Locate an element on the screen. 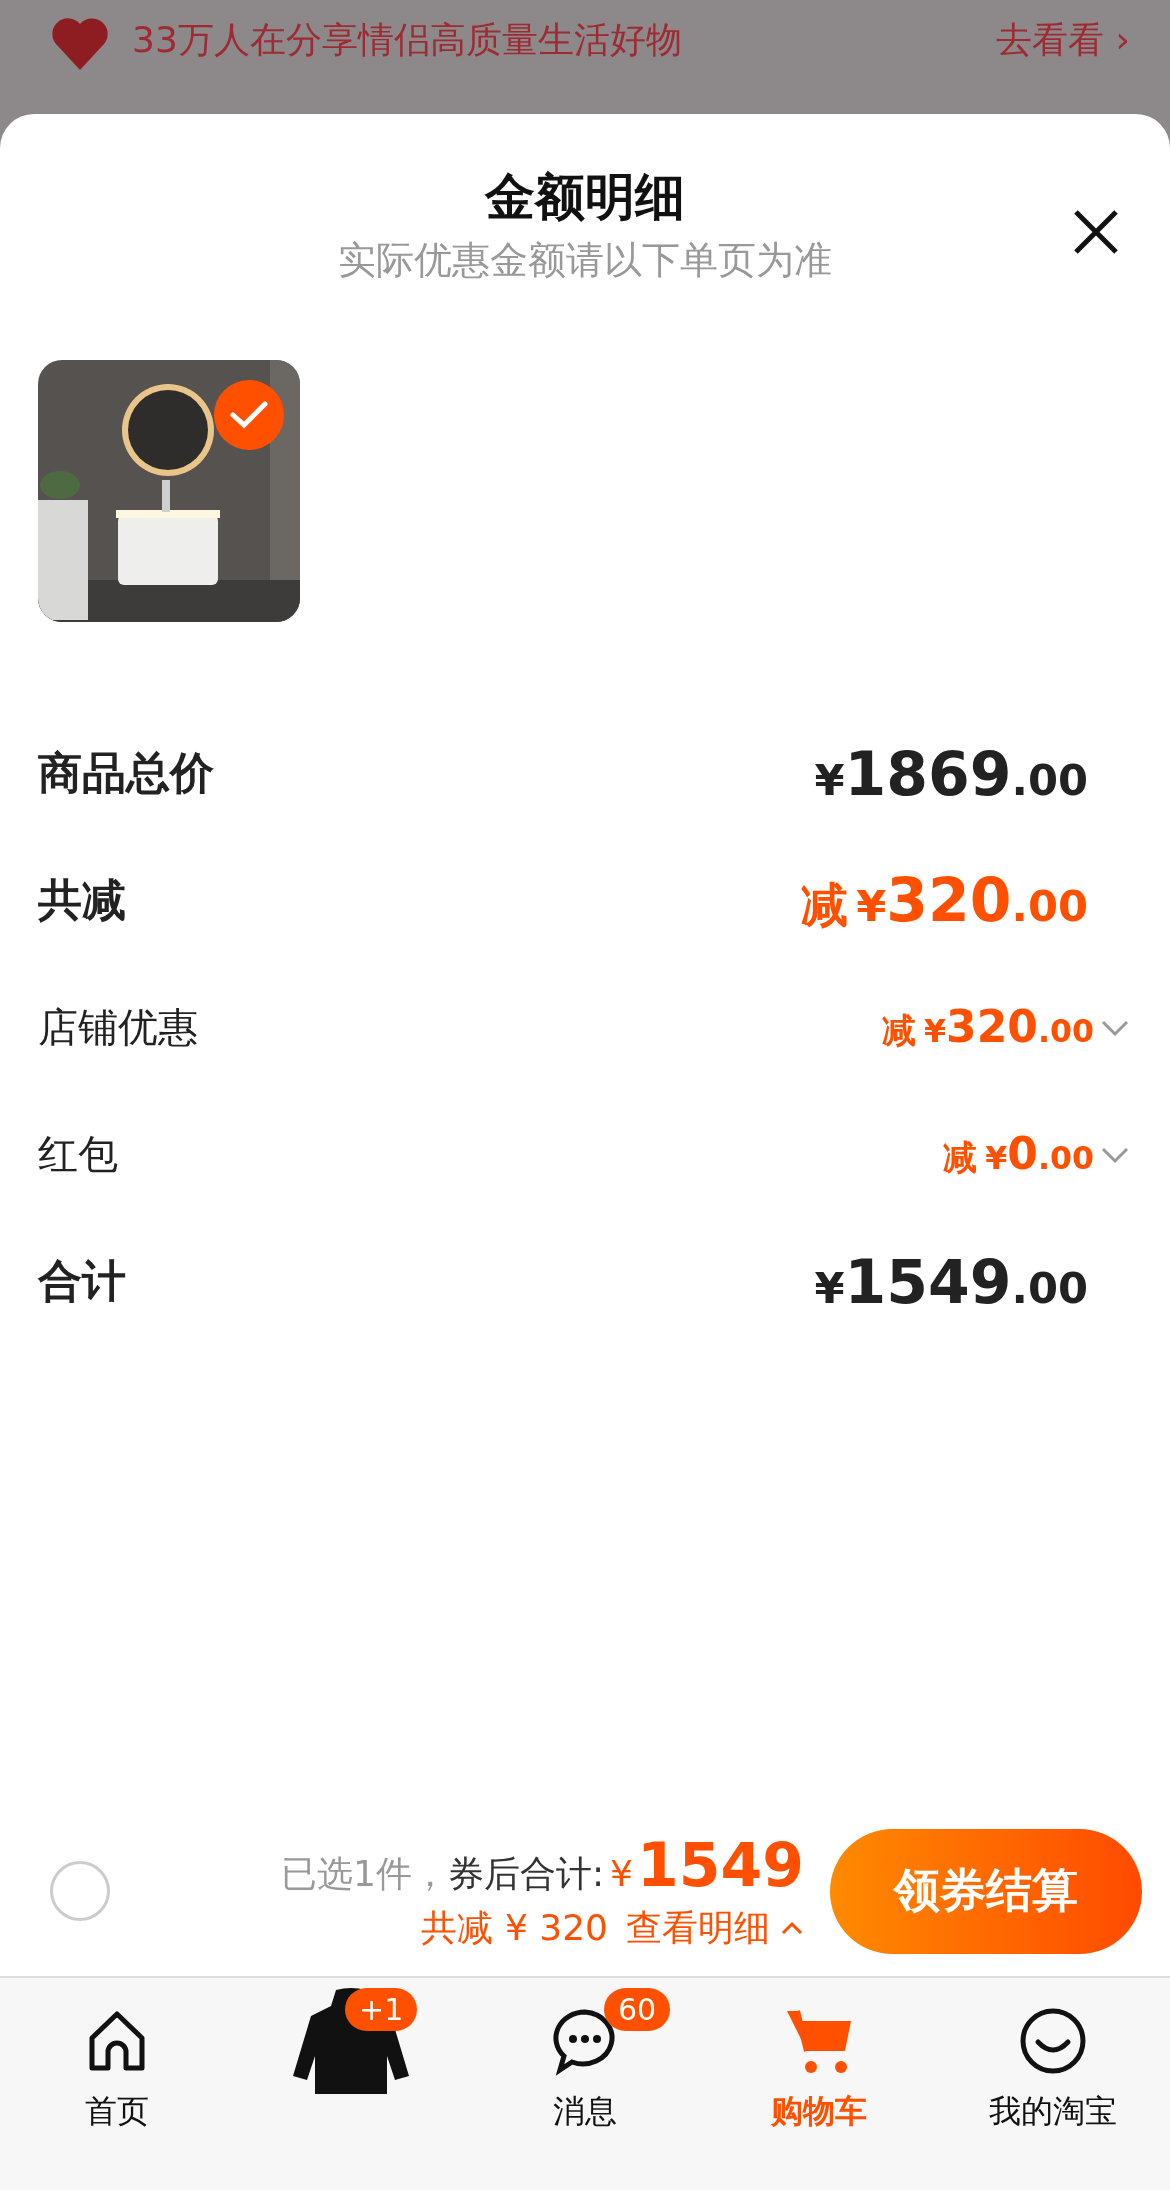  tab-item: 60 消息 is located at coordinates (585, 2084).